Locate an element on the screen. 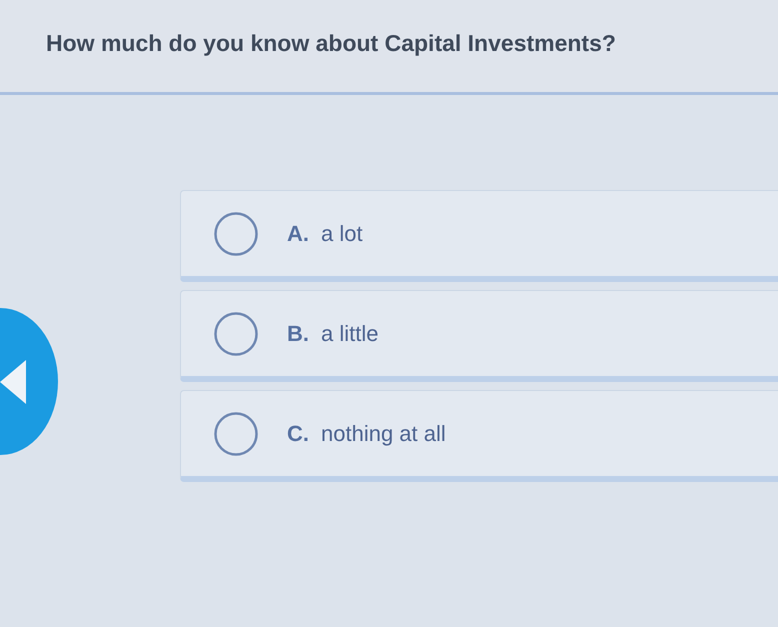 The height and width of the screenshot is (627, 778). answer-option: A. a lot is located at coordinates (479, 236).